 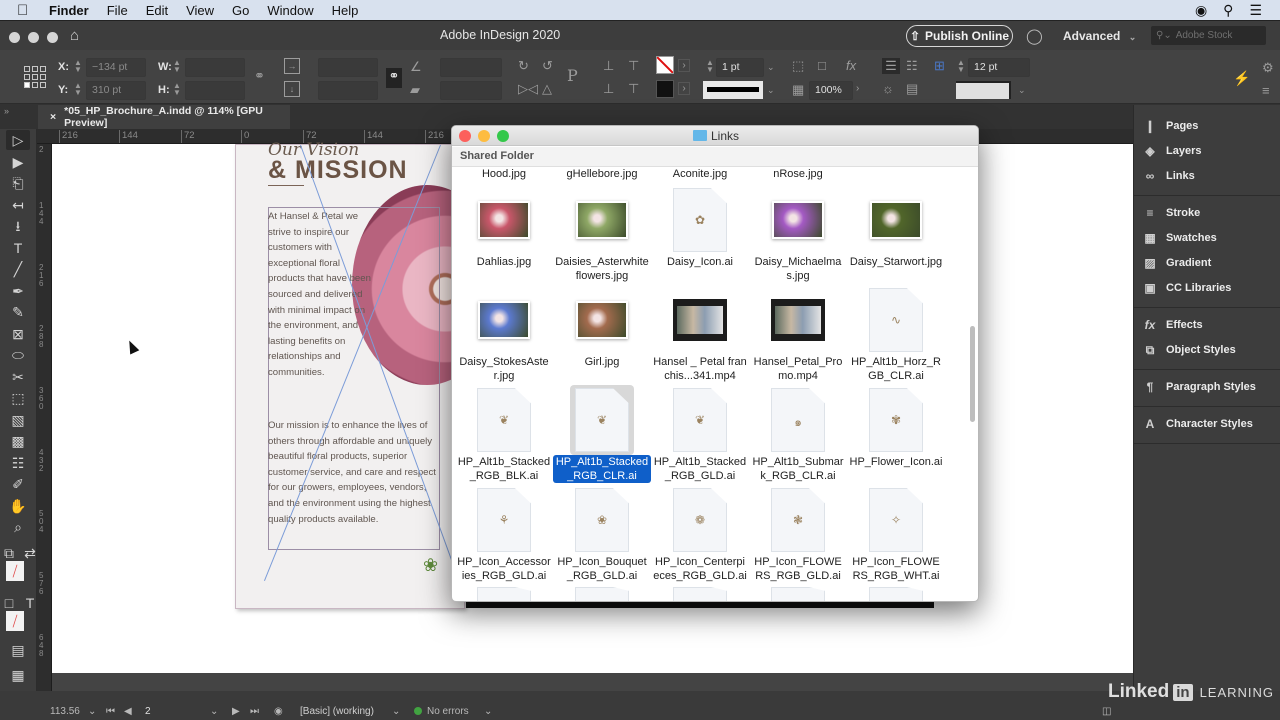 What do you see at coordinates (608, 89) in the screenshot?
I see `select-content-icon: ⊥` at bounding box center [608, 89].